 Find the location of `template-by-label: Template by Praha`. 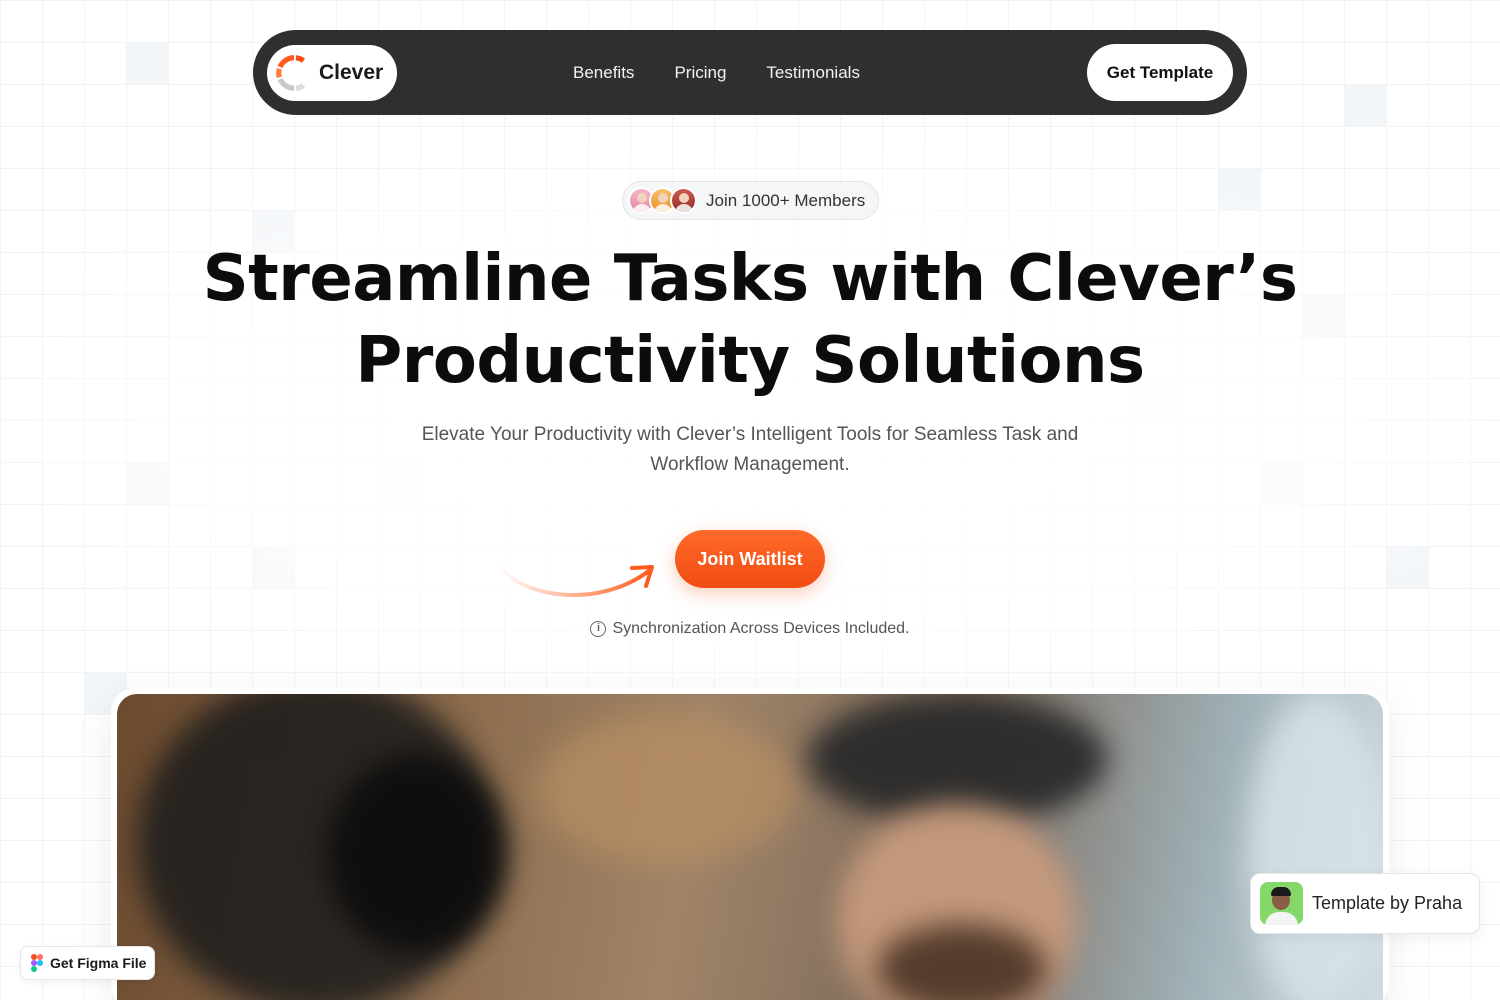

template-by-label: Template by Praha is located at coordinates (1387, 903).